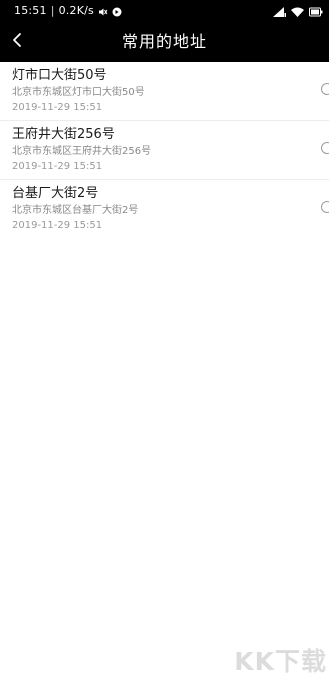 The height and width of the screenshot is (678, 329). What do you see at coordinates (75, 210) in the screenshot?
I see `address-detail: 北京市东城区台基厂大街2号` at bounding box center [75, 210].